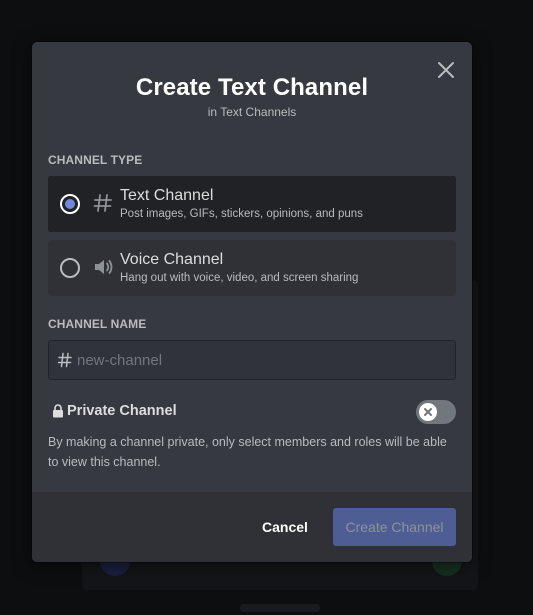  Describe the element at coordinates (167, 195) in the screenshot. I see `option-title: Text Channel` at that location.